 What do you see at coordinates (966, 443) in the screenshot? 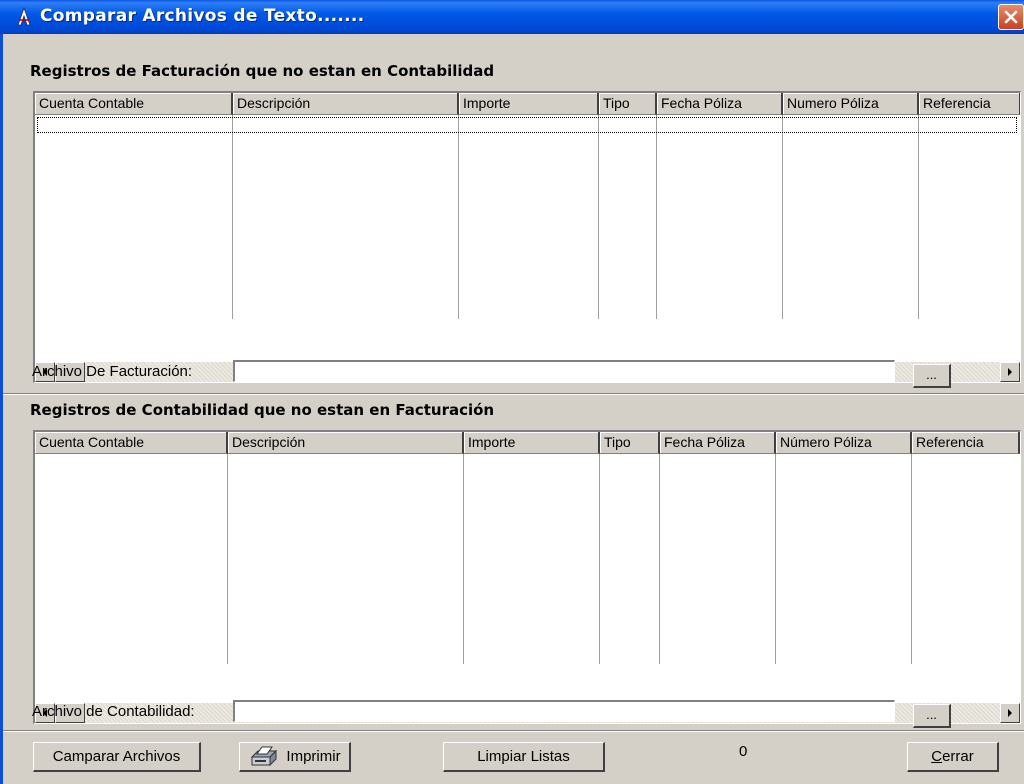
I see `accounting-col-referencia: Referencia` at bounding box center [966, 443].